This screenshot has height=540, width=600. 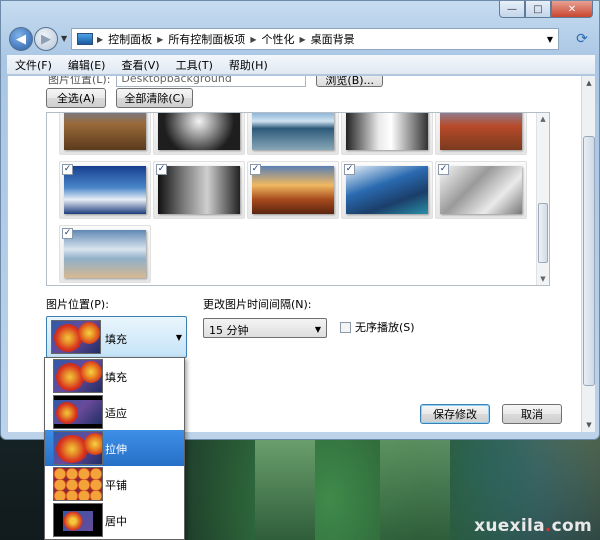 I want to click on thumbnail-bw-forest: ✓, so click(x=199, y=190).